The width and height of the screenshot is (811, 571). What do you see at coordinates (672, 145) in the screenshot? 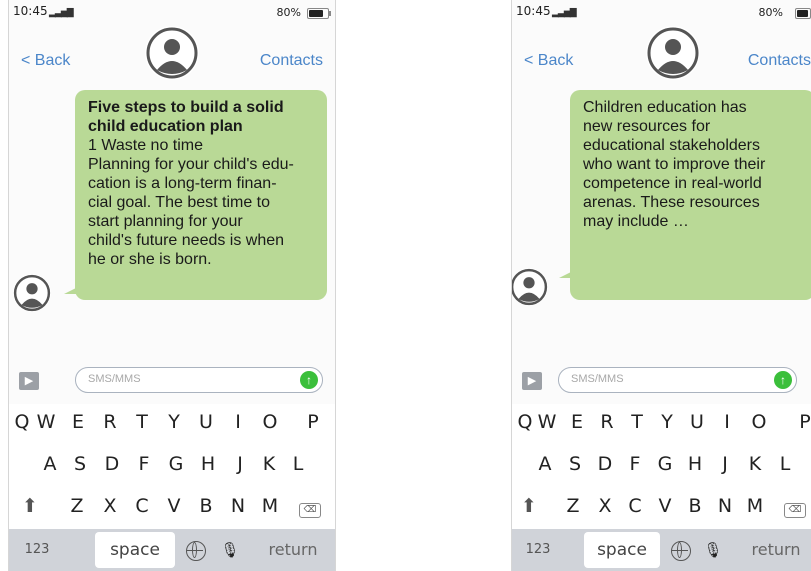
I see `message-line: educational stakeholders` at bounding box center [672, 145].